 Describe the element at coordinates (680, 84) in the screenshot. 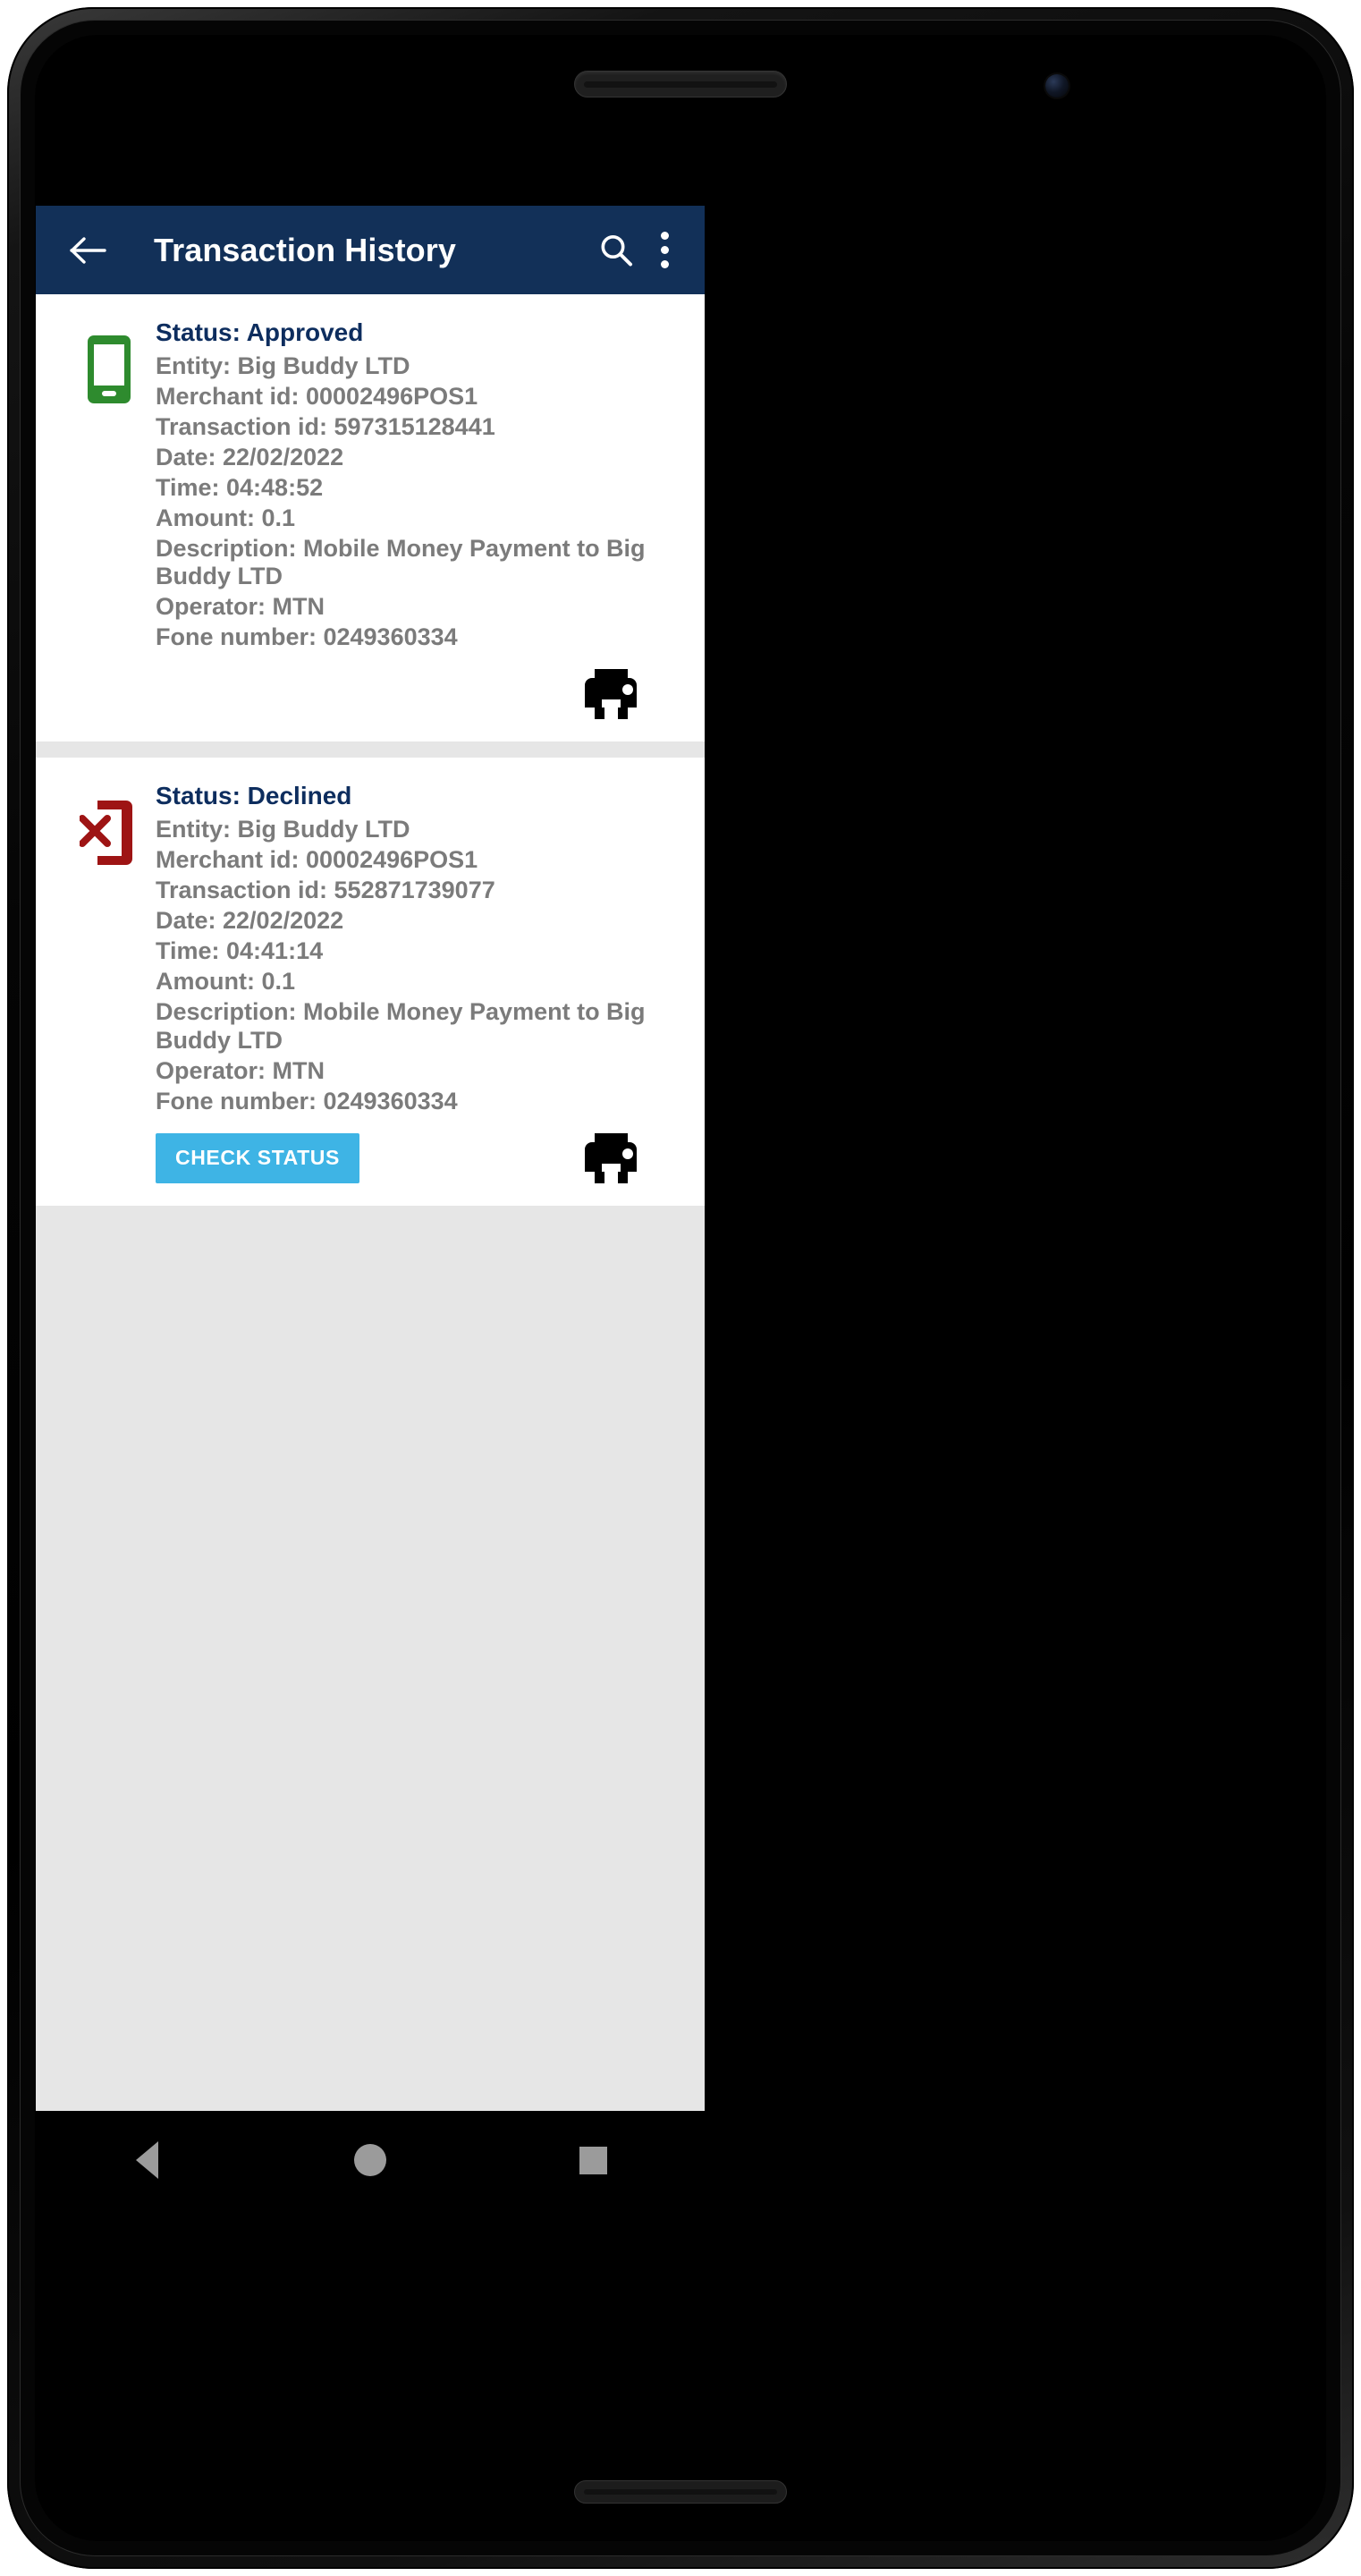

I see `earpiece-speaker` at that location.